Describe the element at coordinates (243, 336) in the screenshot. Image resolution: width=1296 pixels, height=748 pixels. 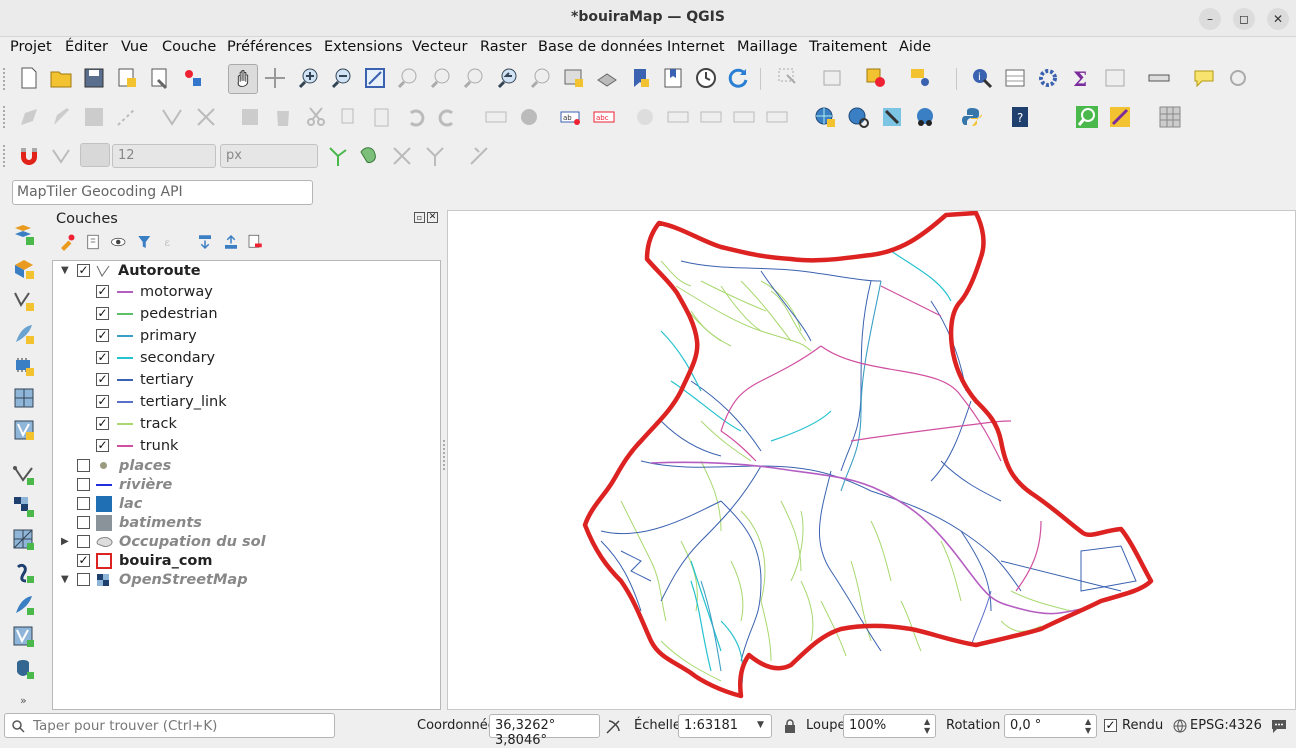
I see `category-row-primary: ✓ primary` at that location.